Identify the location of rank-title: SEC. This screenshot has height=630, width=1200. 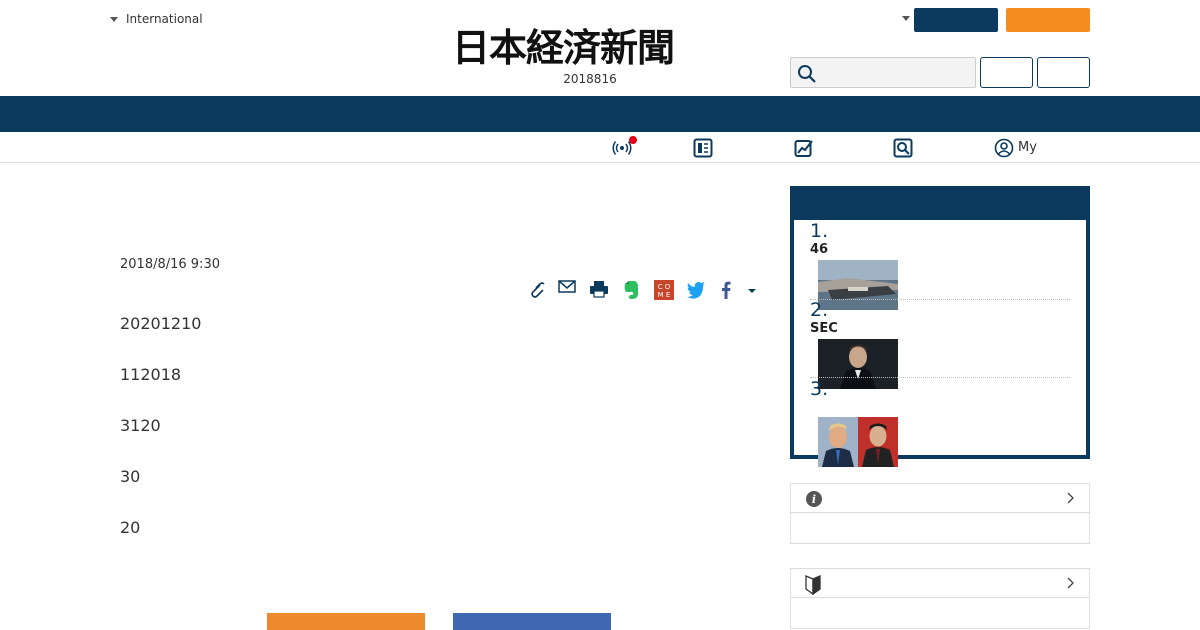
(824, 328).